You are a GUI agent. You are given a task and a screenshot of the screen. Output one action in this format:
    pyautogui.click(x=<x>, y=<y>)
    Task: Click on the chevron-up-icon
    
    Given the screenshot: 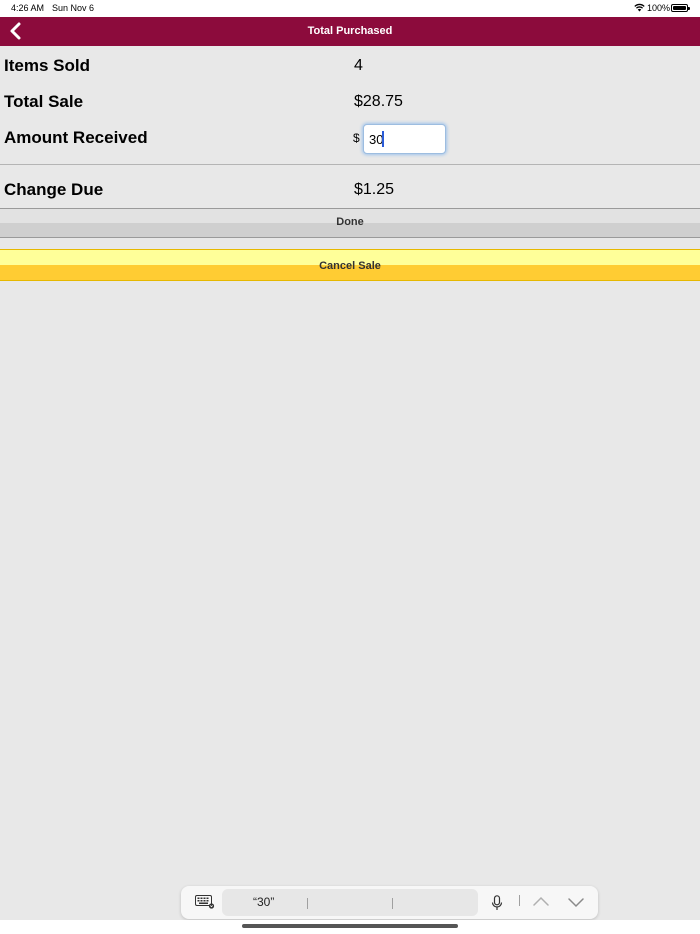 What is the action you would take?
    pyautogui.click(x=541, y=902)
    